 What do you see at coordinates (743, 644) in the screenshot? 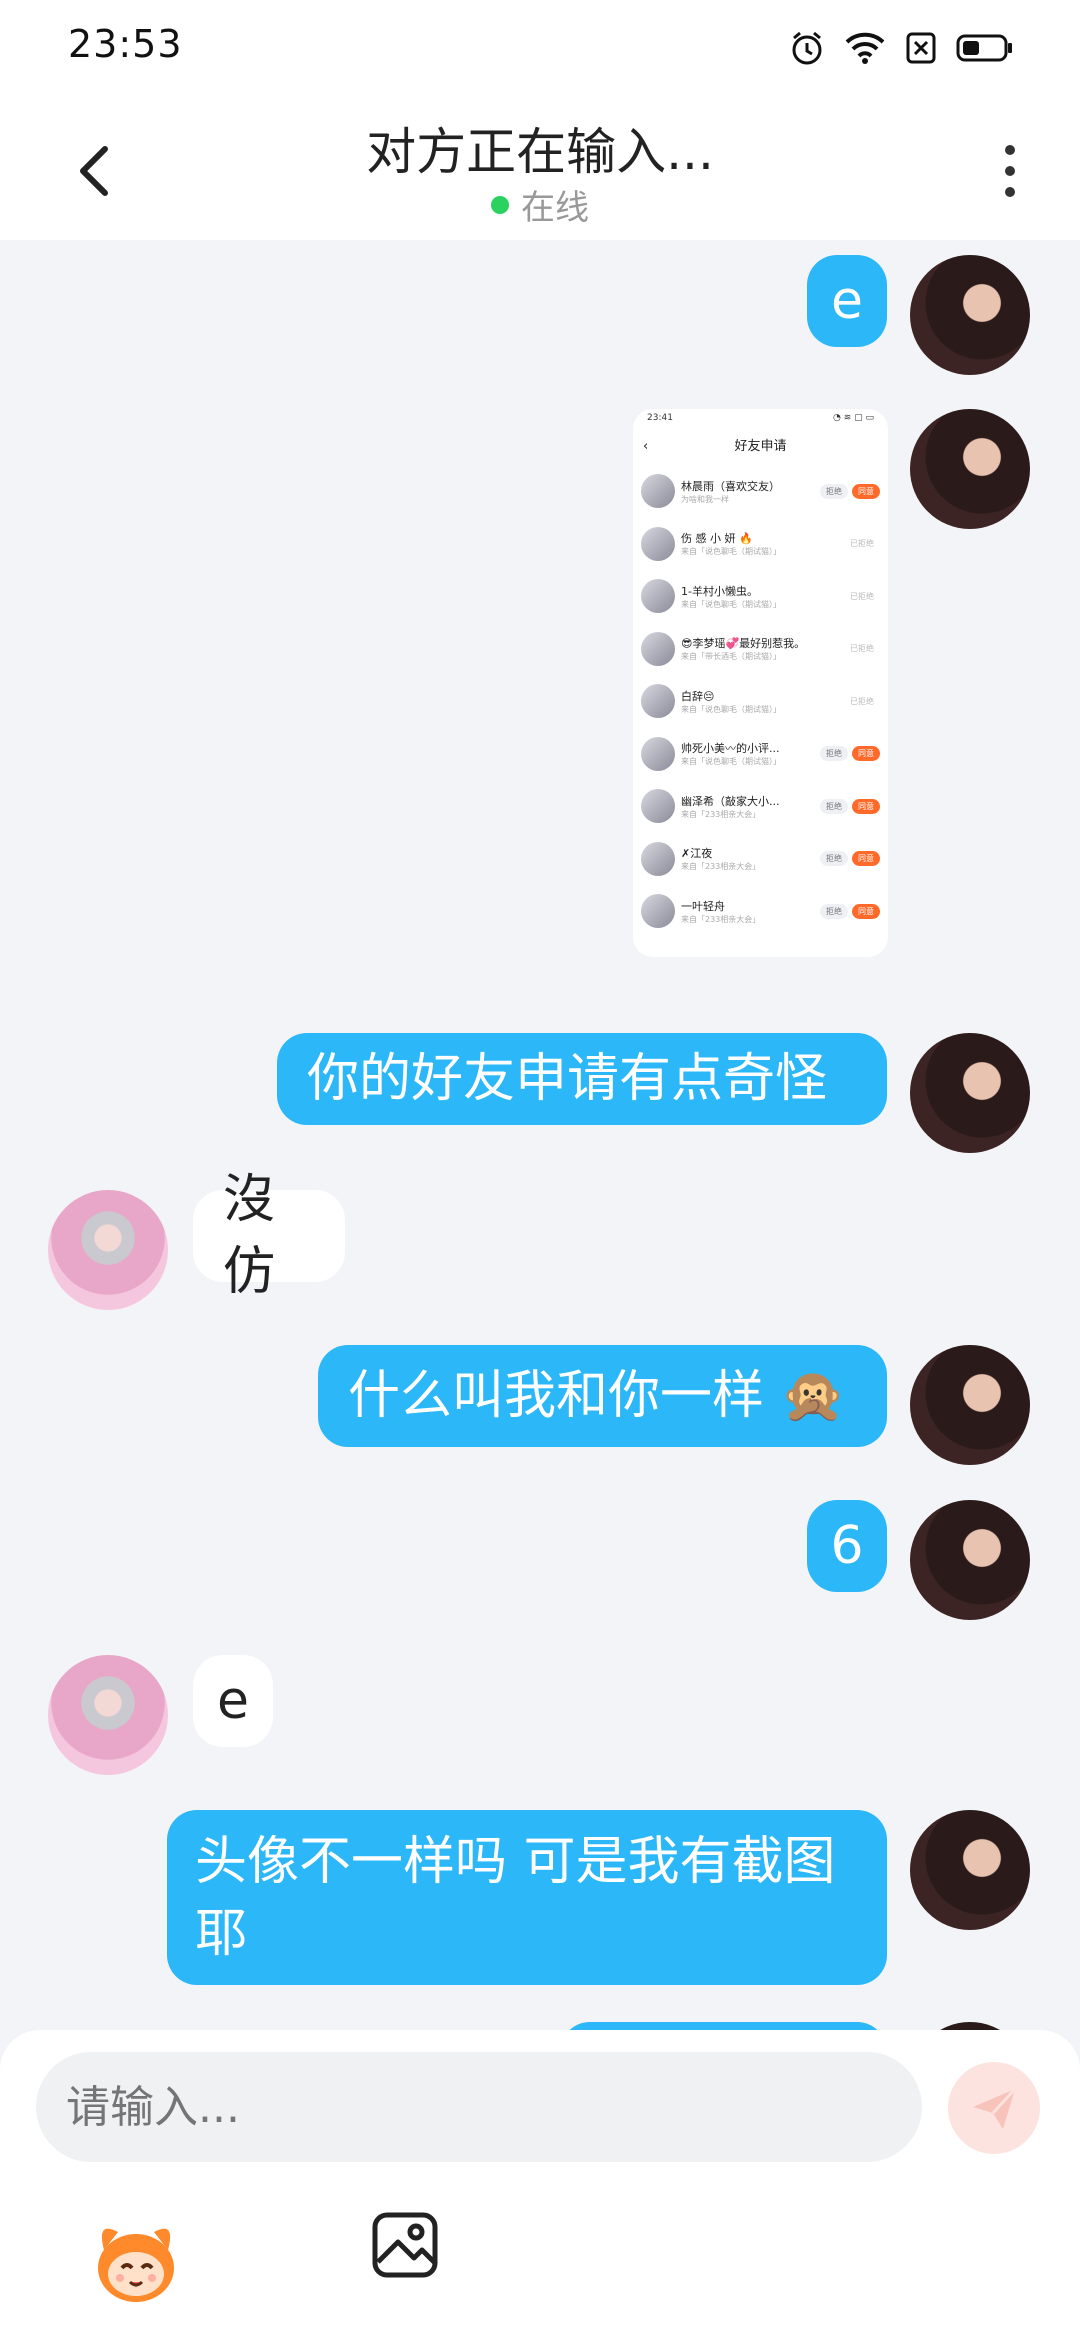
I see `screenshot-name: 😎李梦瑶💞最好别惹我。` at bounding box center [743, 644].